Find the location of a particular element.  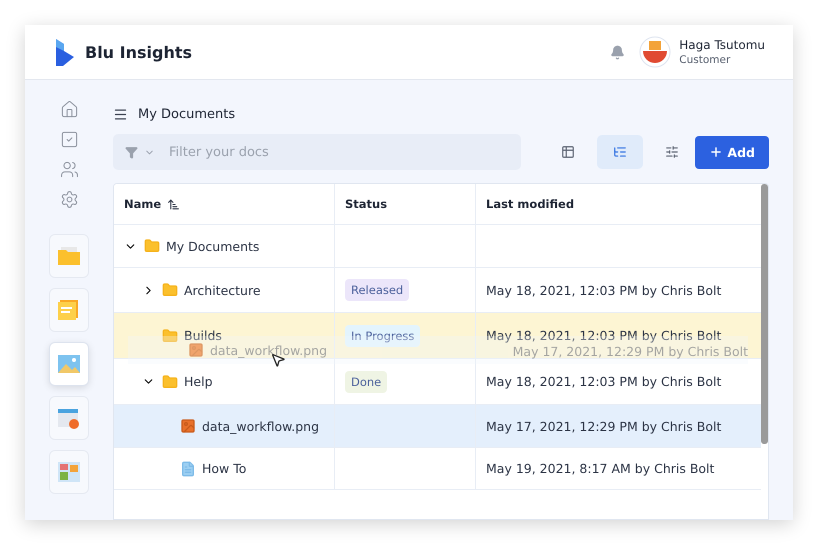

filter-input: Filter your docs is located at coordinates (338, 152).